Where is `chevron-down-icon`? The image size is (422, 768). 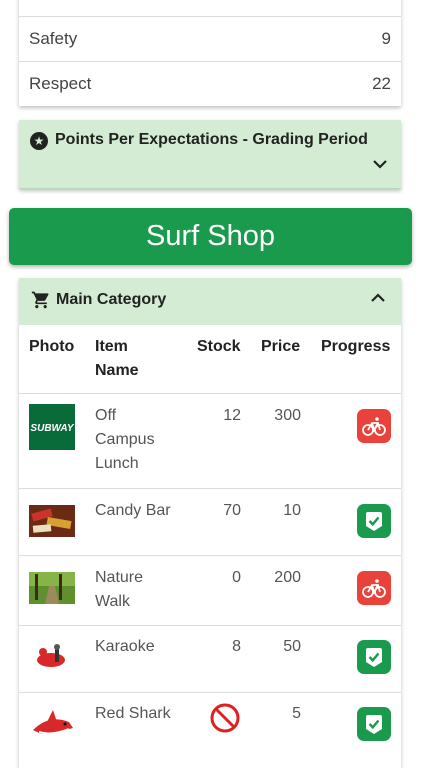
chevron-down-icon is located at coordinates (380, 165).